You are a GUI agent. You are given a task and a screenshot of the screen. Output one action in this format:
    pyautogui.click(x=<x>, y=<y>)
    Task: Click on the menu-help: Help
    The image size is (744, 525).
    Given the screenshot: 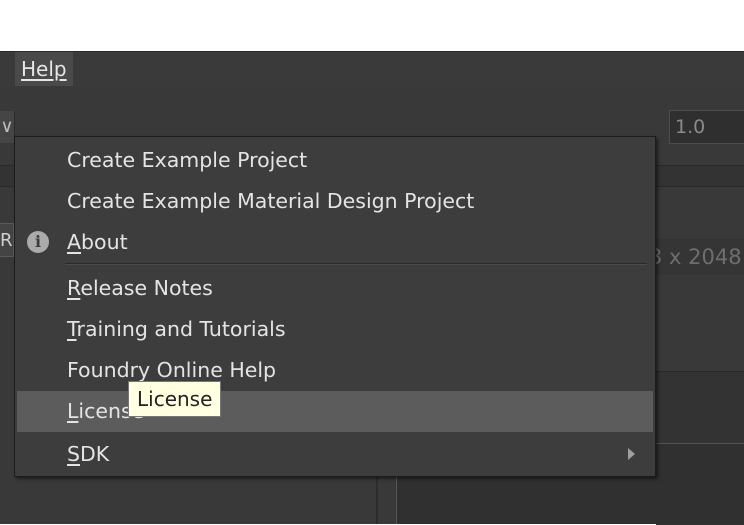 What is the action you would take?
    pyautogui.click(x=44, y=69)
    